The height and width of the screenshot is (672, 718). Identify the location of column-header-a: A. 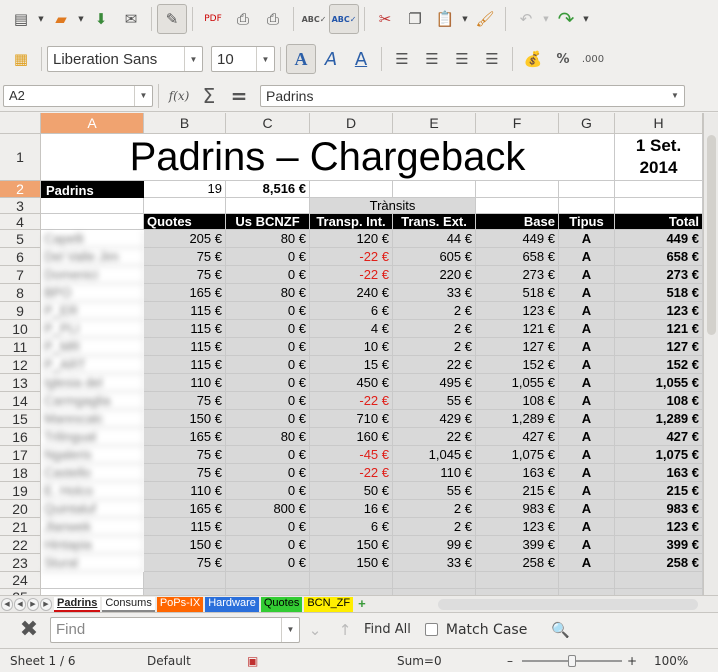
(92, 123).